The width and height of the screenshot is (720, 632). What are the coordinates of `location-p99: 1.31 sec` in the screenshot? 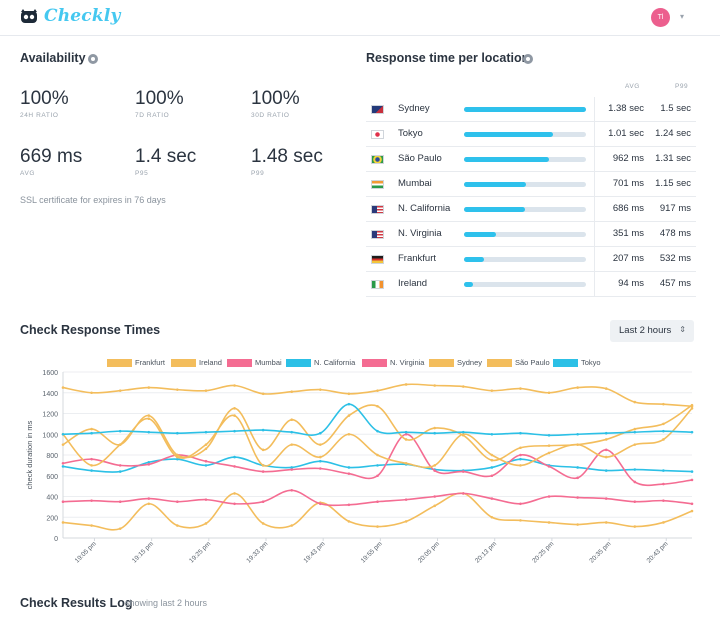 It's located at (673, 158).